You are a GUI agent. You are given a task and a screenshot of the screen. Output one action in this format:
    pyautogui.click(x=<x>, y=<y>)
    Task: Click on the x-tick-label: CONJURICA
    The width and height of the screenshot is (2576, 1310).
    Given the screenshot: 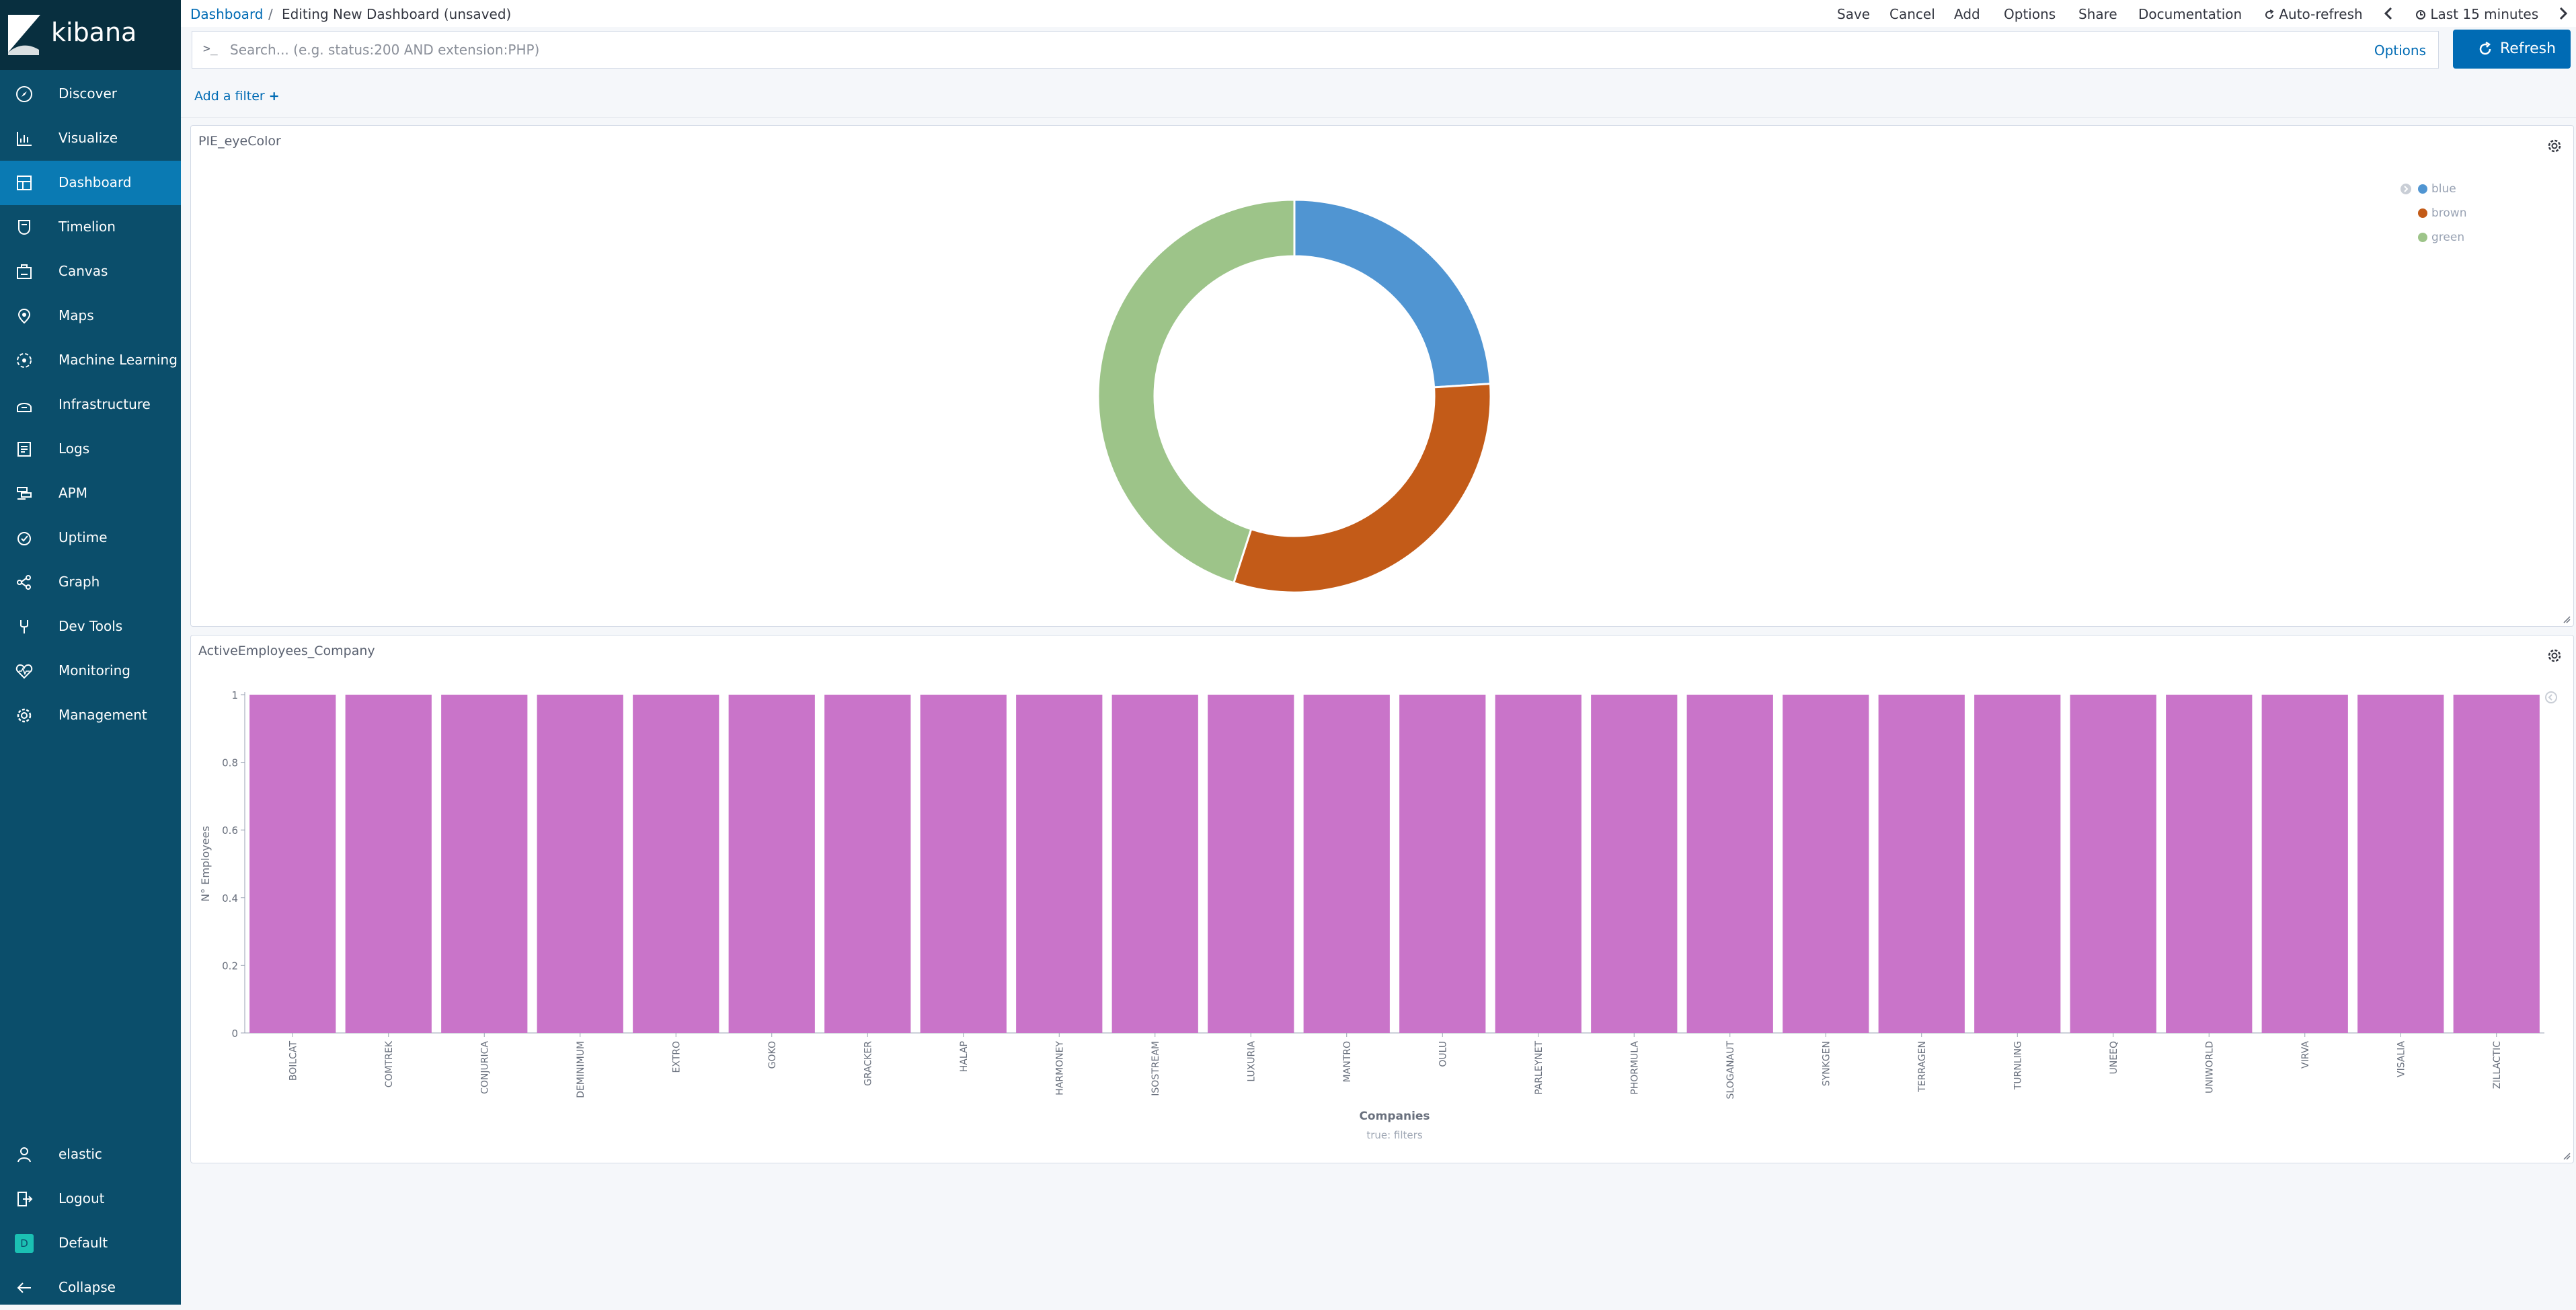 What is the action you would take?
    pyautogui.click(x=485, y=1067)
    